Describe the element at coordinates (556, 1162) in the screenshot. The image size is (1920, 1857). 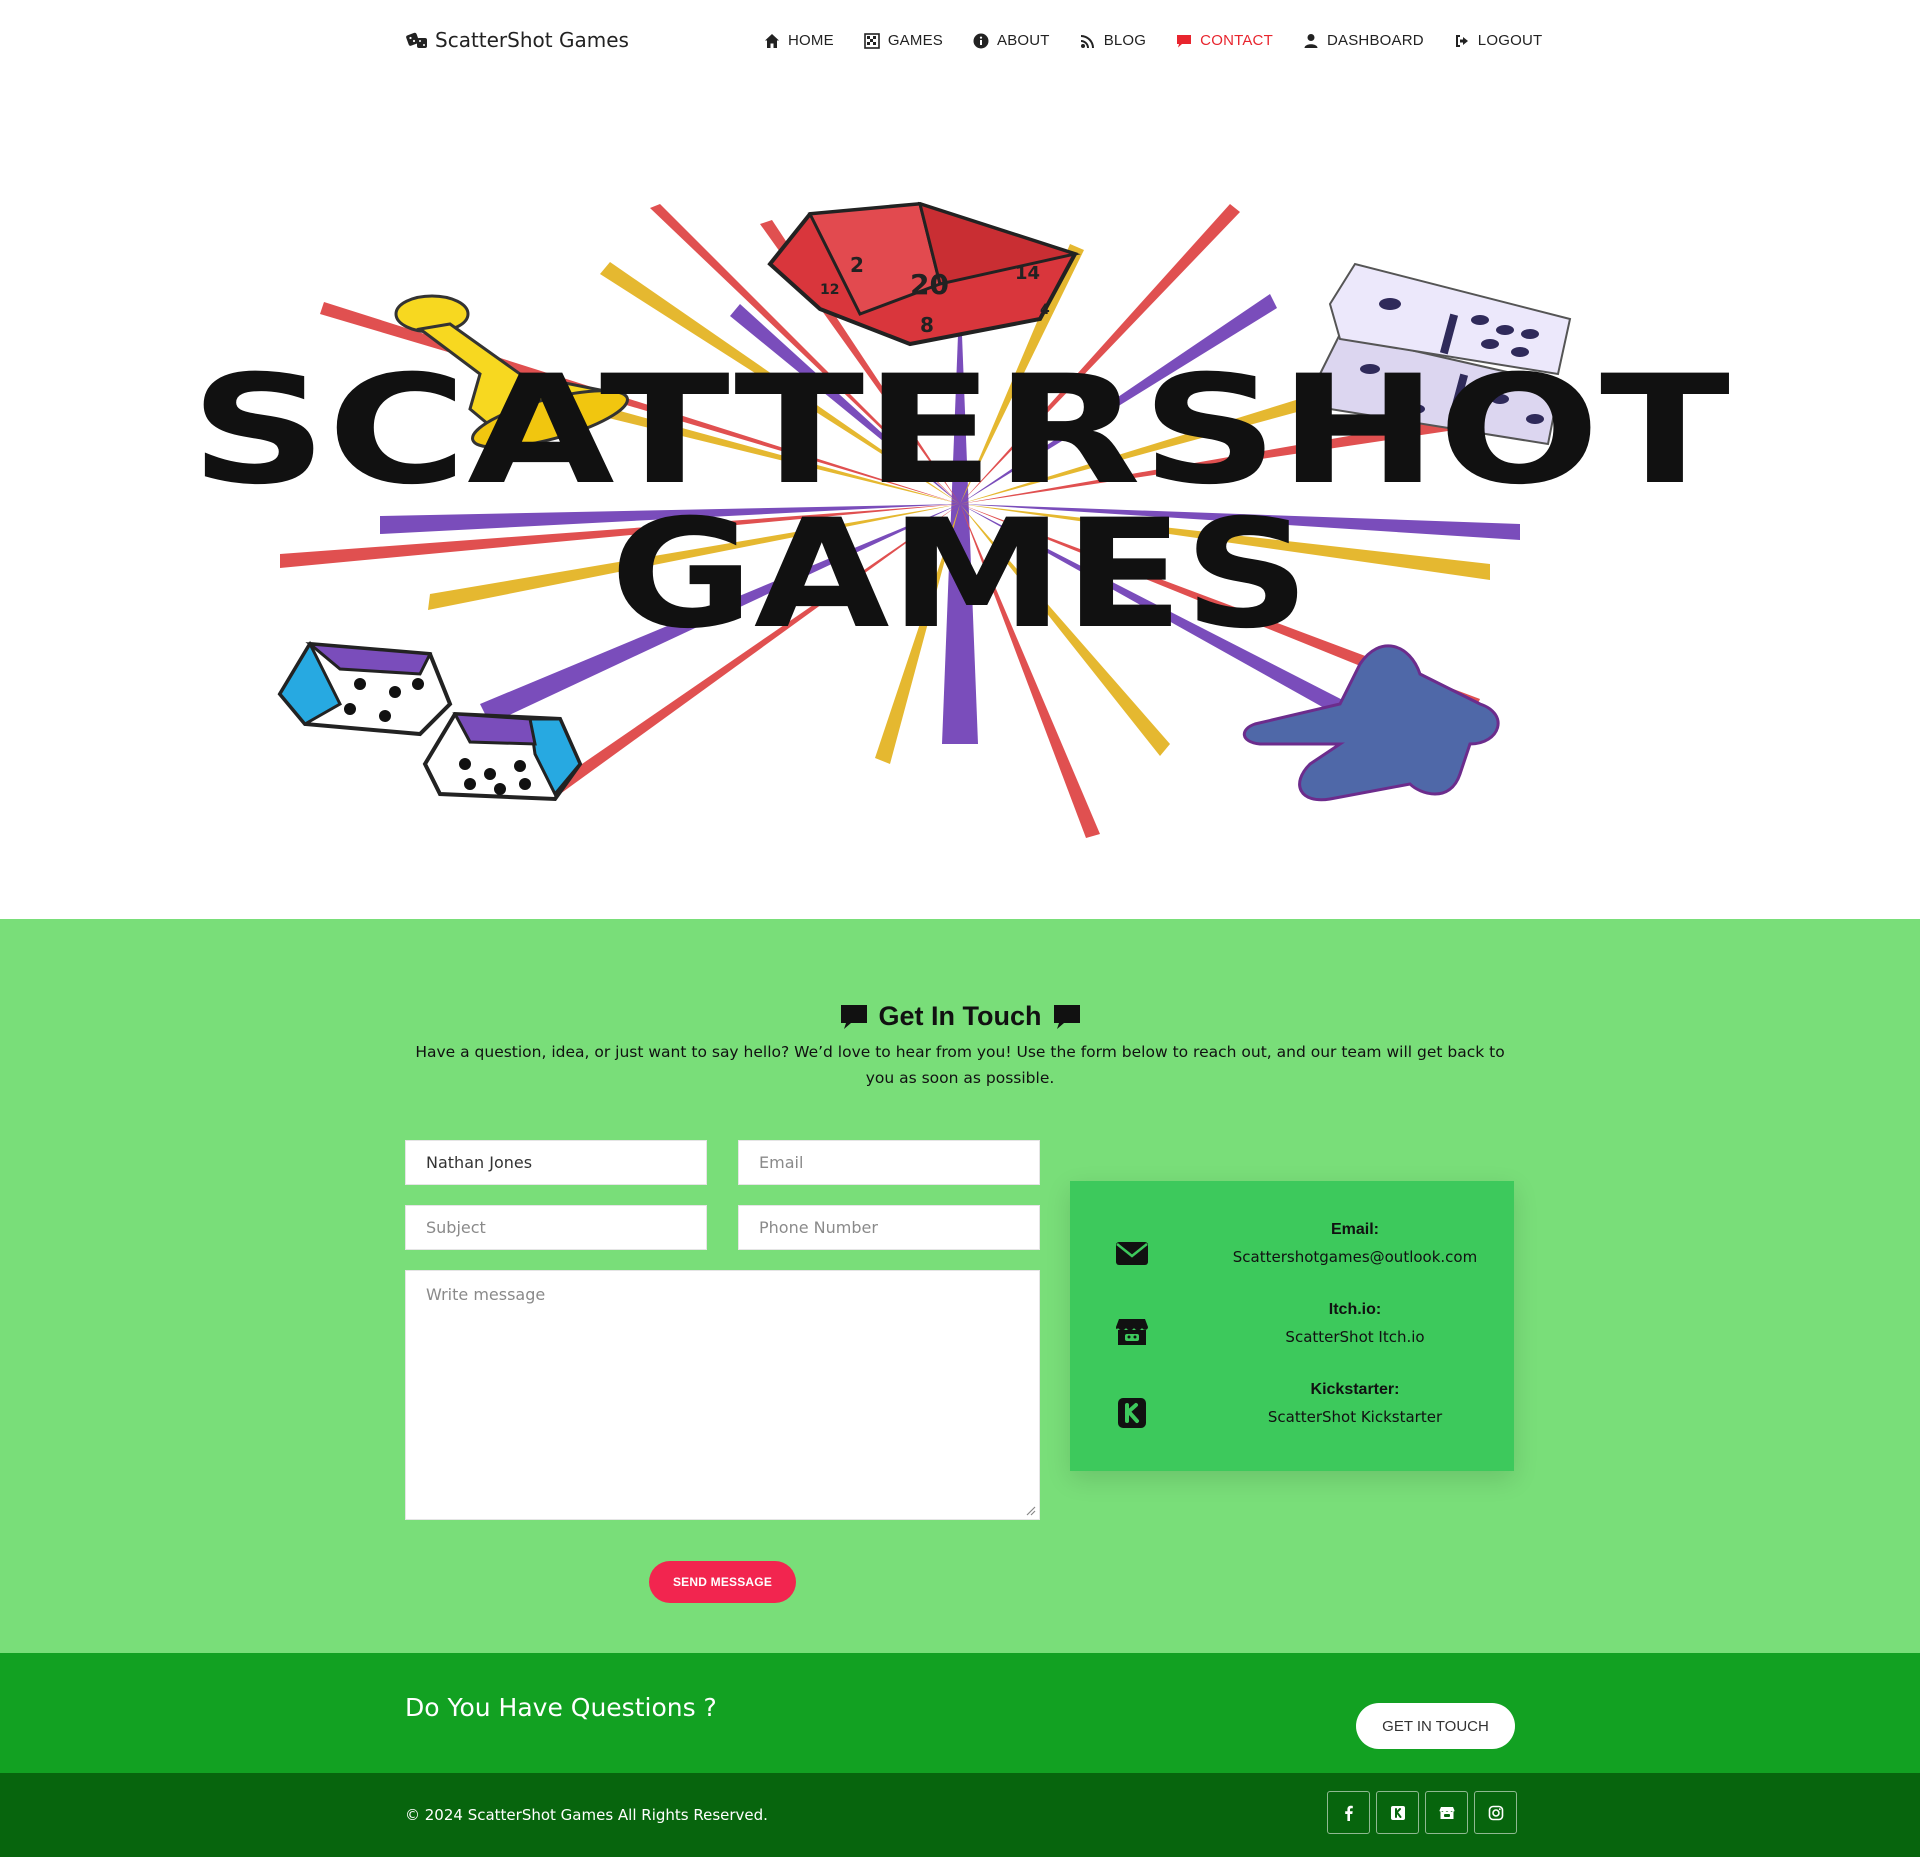
I see `name-field: Nathan Jones` at that location.